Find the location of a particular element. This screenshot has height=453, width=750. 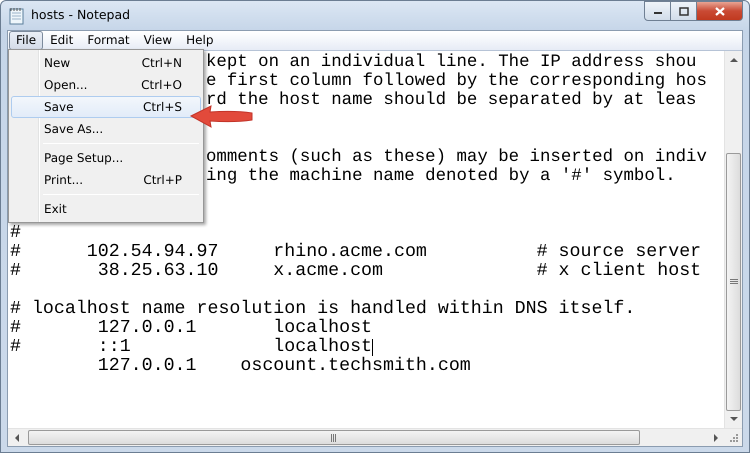

menu-item: Edit is located at coordinates (61, 40).